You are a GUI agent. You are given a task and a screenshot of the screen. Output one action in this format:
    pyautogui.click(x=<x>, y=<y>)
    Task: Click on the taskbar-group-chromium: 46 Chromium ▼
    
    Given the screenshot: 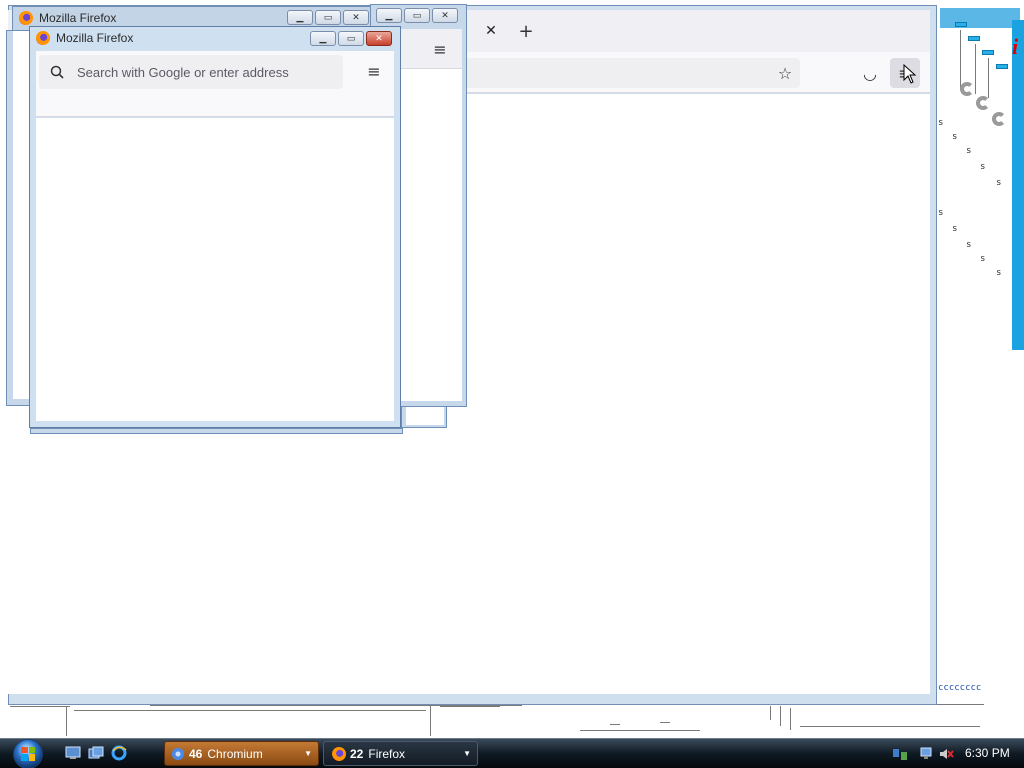 What is the action you would take?
    pyautogui.click(x=241, y=753)
    